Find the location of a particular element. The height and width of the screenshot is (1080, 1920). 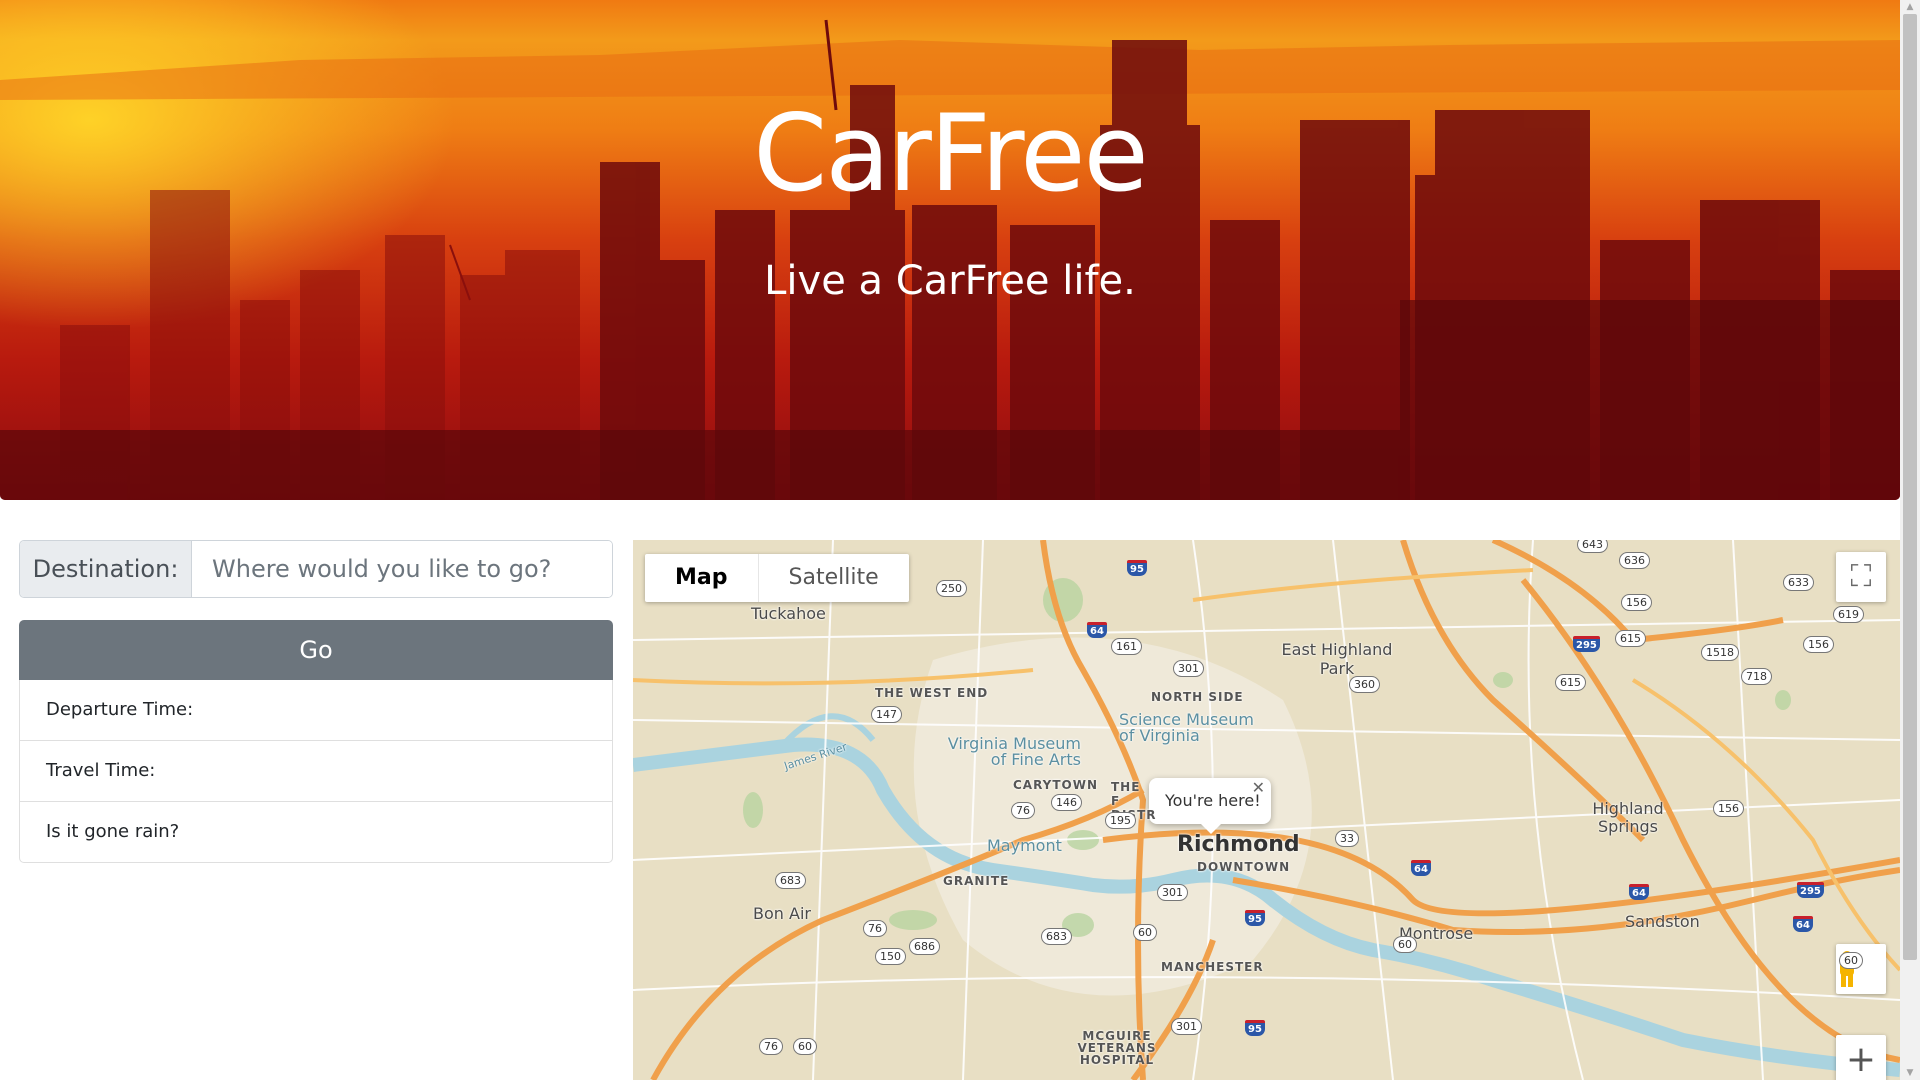

map-label-bon-air: Bon Air is located at coordinates (782, 913).